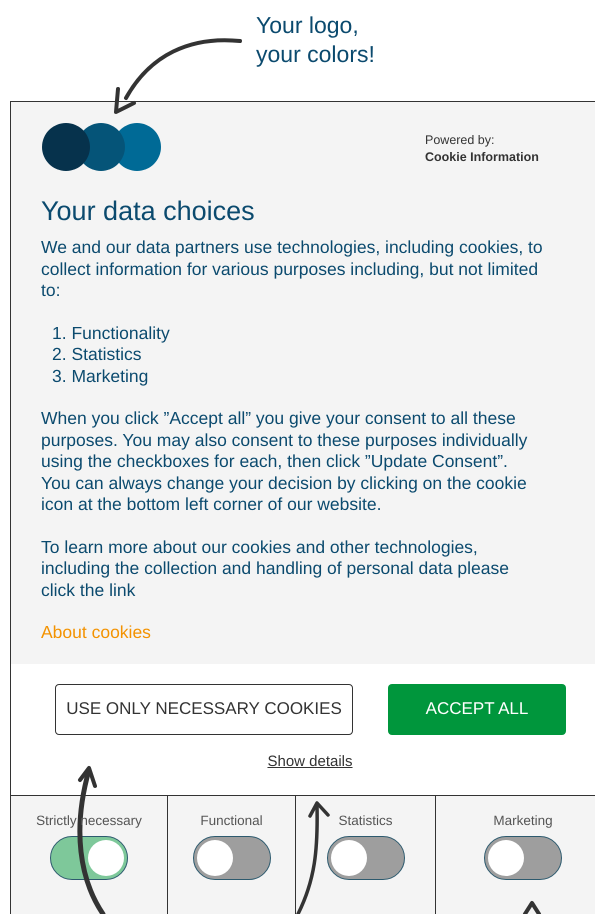  What do you see at coordinates (292, 269) in the screenshot?
I see `intro-text: We and our data partners use technologies, including cookies, to collect information for various purposes including, but not limited to:` at bounding box center [292, 269].